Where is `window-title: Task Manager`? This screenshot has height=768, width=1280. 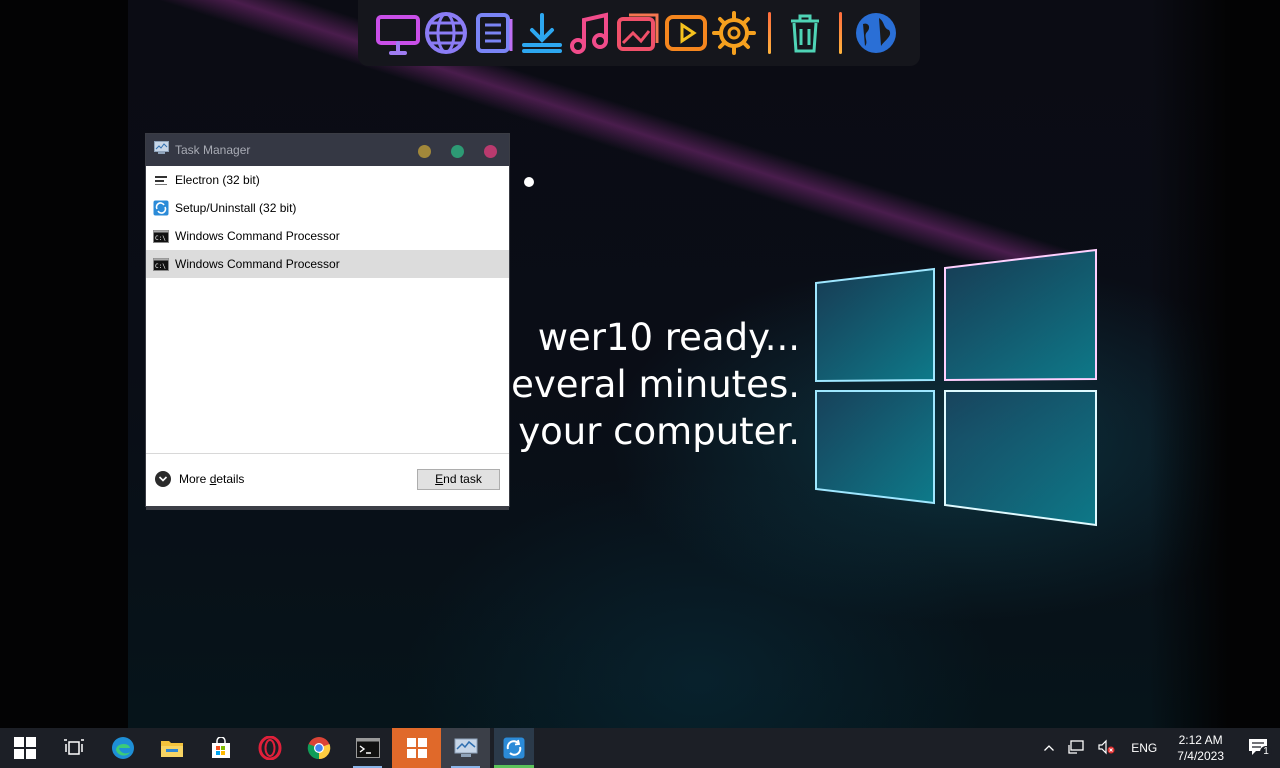 window-title: Task Manager is located at coordinates (213, 150).